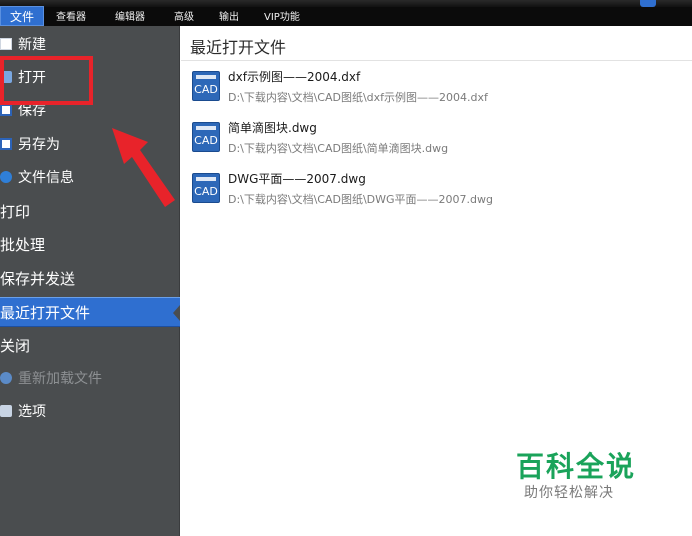 The image size is (692, 536). I want to click on save-as-icon, so click(6, 144).